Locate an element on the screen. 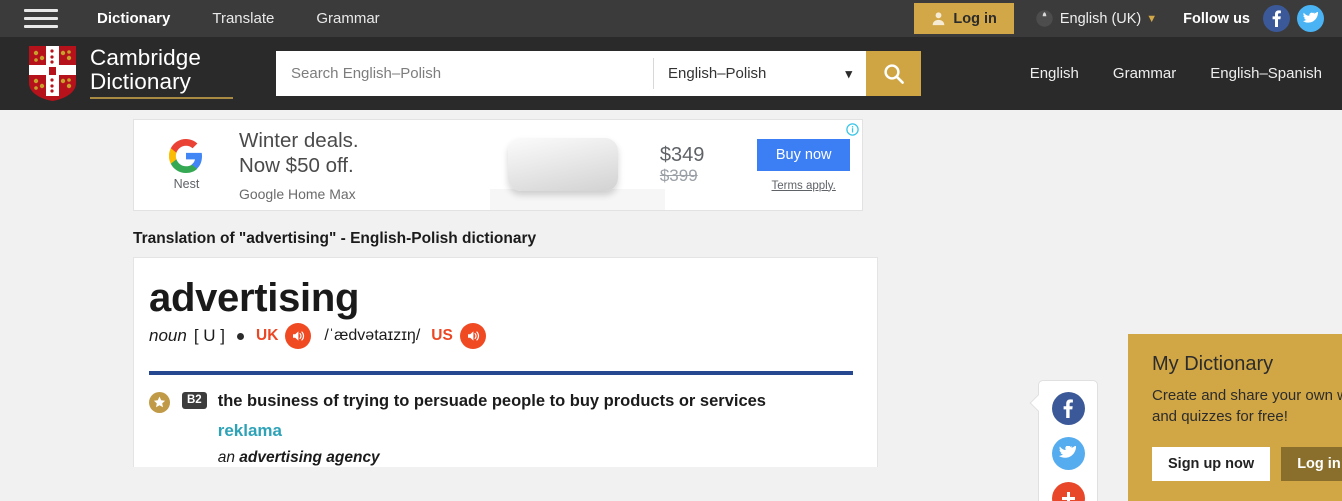 Image resolution: width=1342 pixels, height=501 pixels. top-nav-item-translate: Translate is located at coordinates (243, 18).